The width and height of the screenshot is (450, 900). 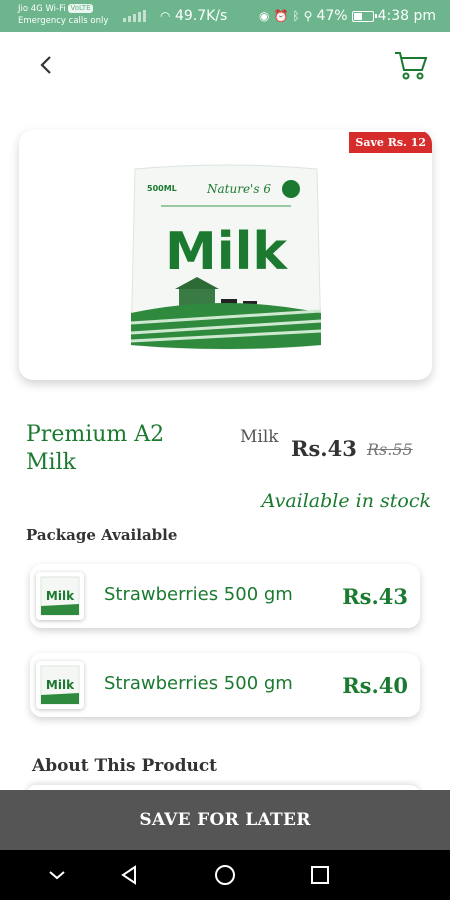 I want to click on save-for-later-button: SAVE FOR LATER, so click(x=225, y=820).